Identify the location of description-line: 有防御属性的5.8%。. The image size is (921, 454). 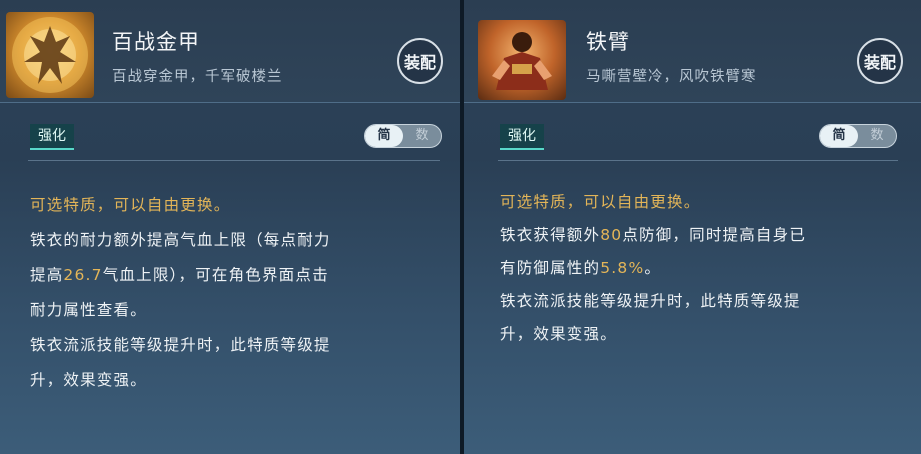
(653, 267).